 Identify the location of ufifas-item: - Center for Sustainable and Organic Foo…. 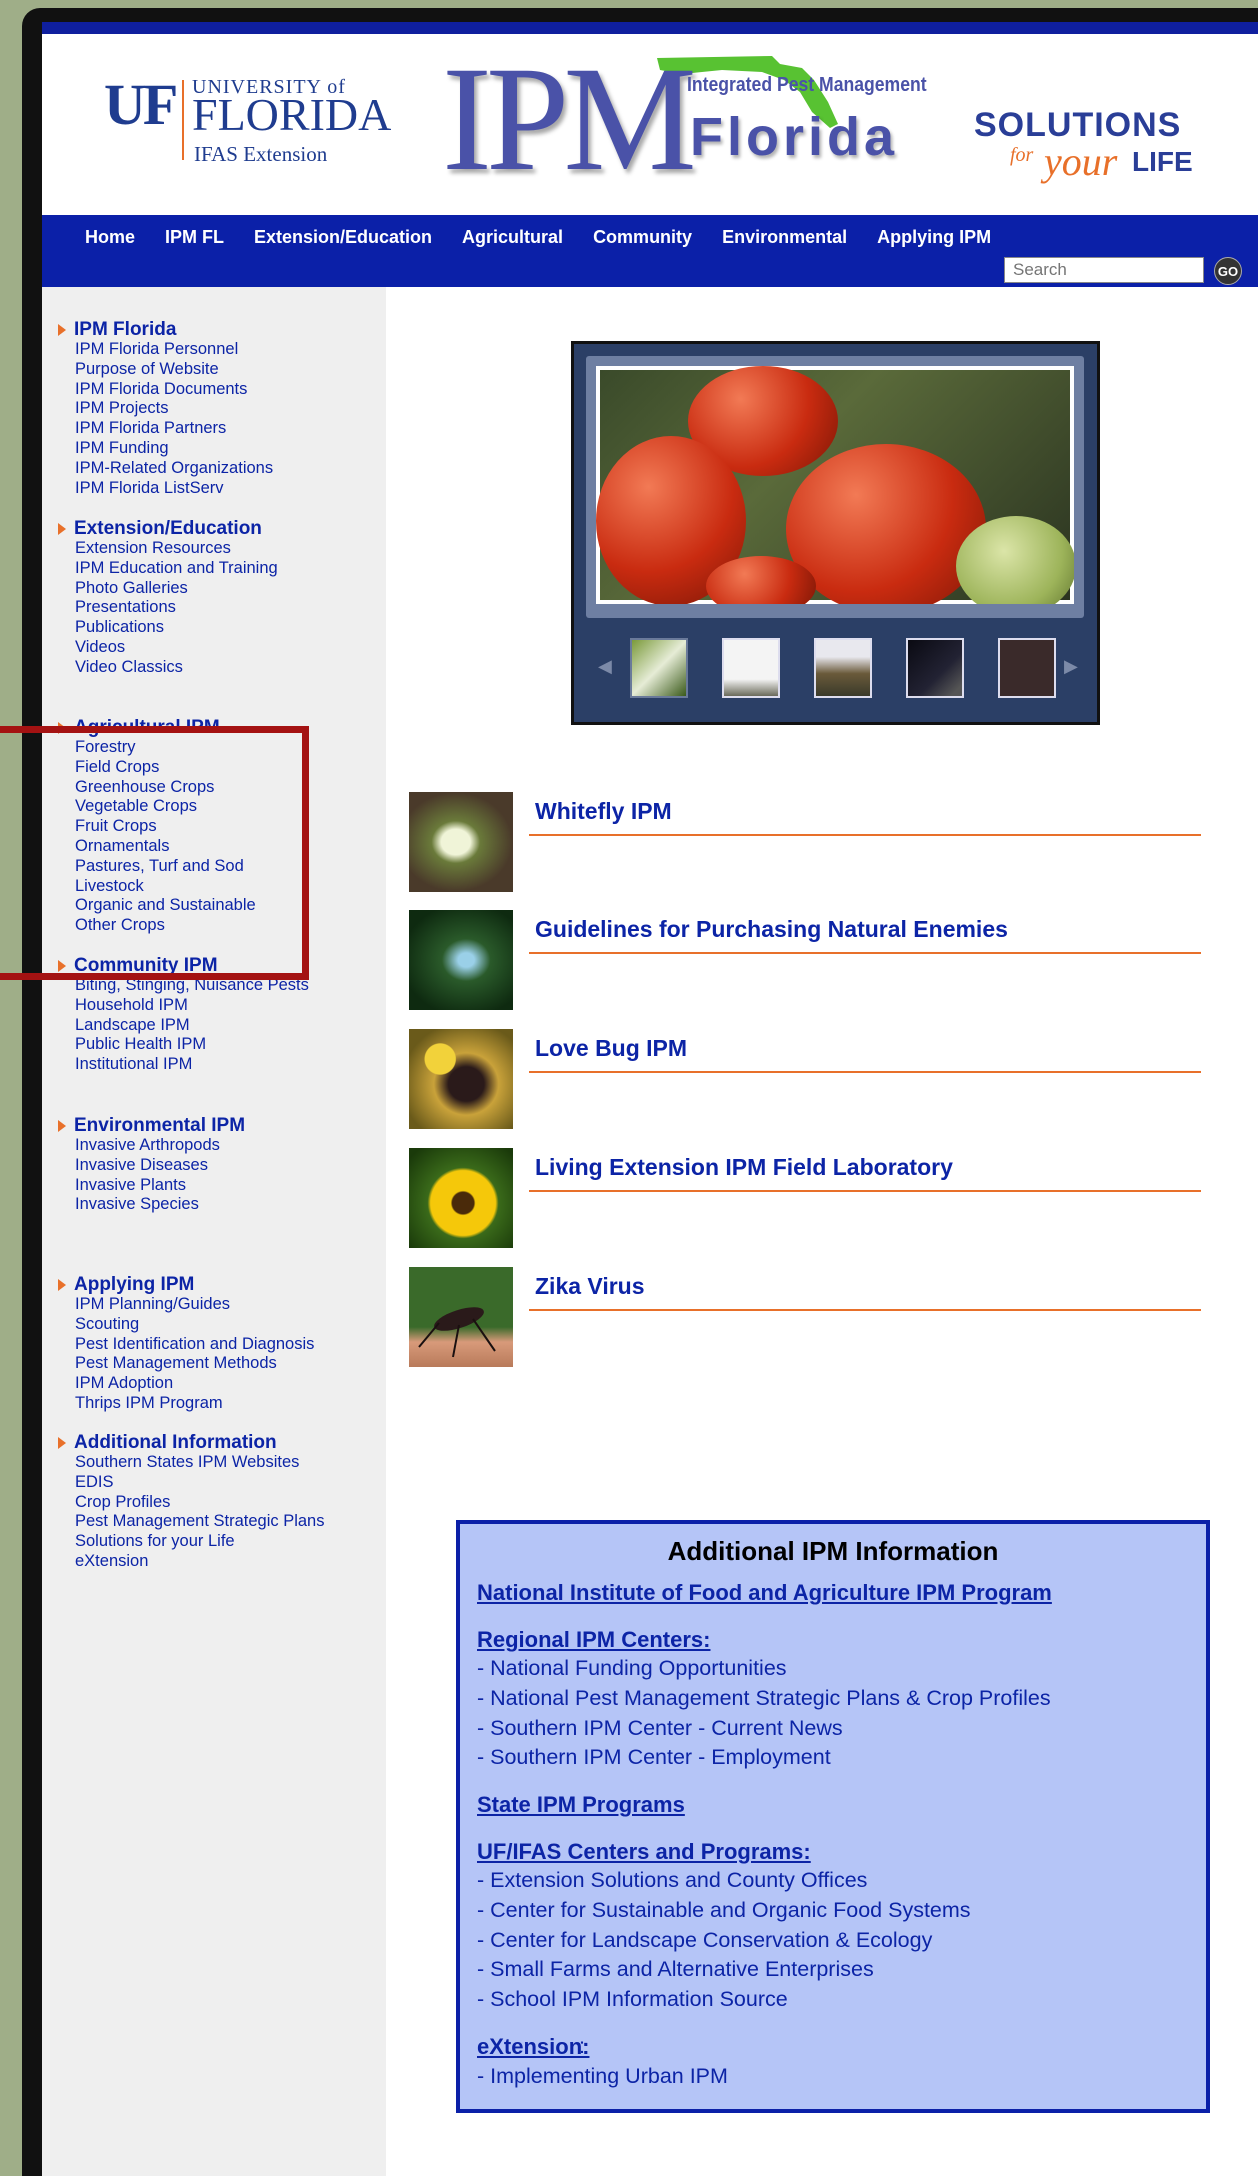
(724, 1910).